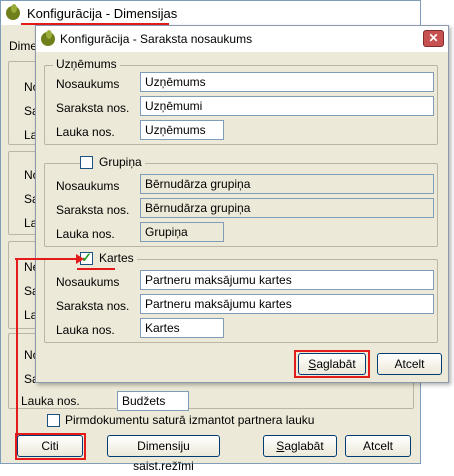 This screenshot has height=476, width=454. What do you see at coordinates (17, 348) in the screenshot?
I see `annotation-connector-line` at bounding box center [17, 348].